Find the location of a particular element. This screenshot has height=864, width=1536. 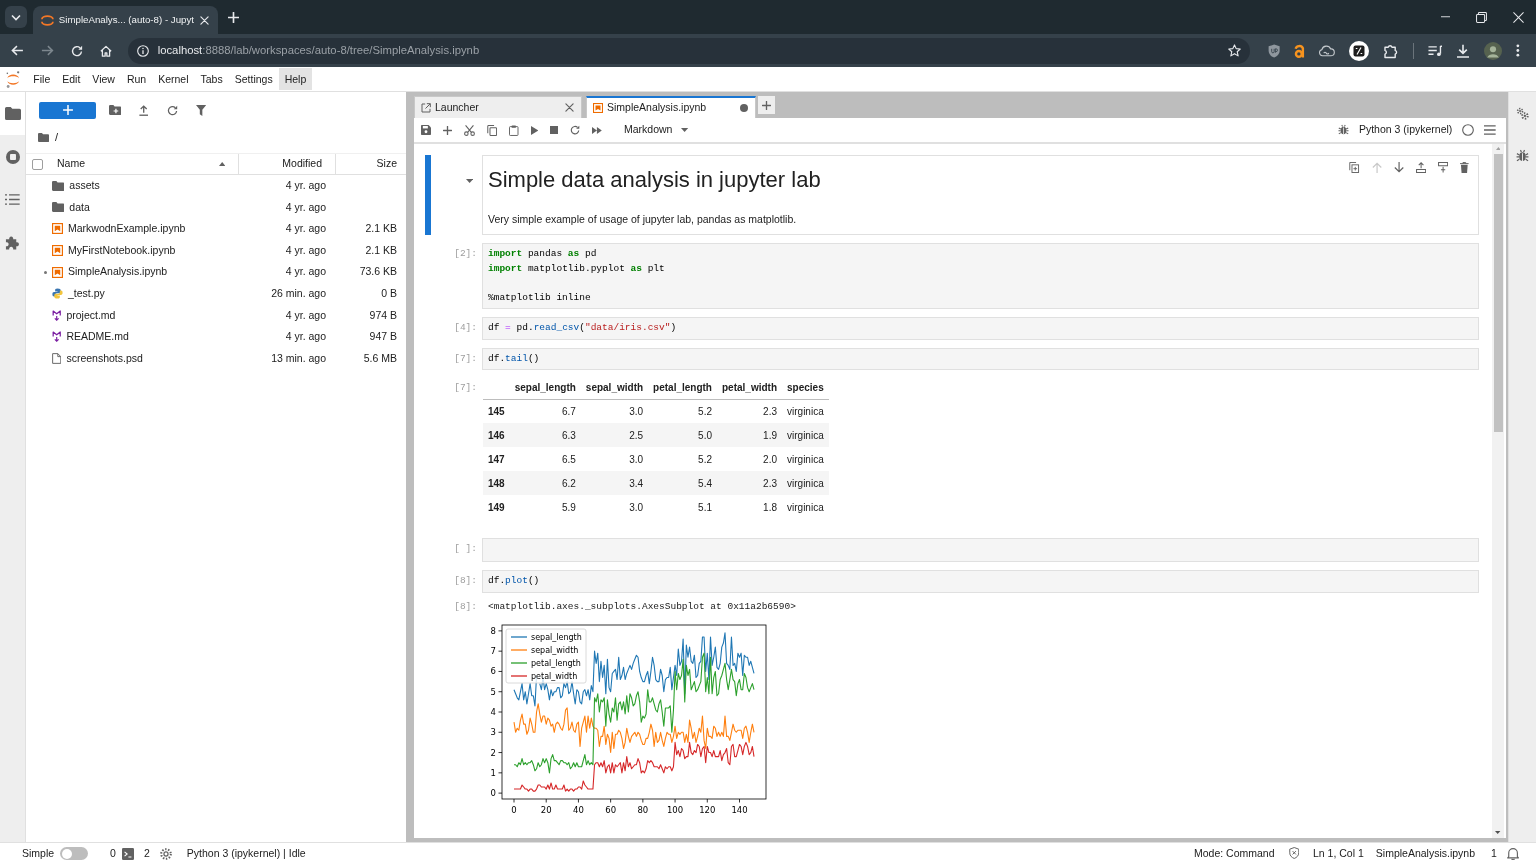

minimize-icon is located at coordinates (1445, 17).